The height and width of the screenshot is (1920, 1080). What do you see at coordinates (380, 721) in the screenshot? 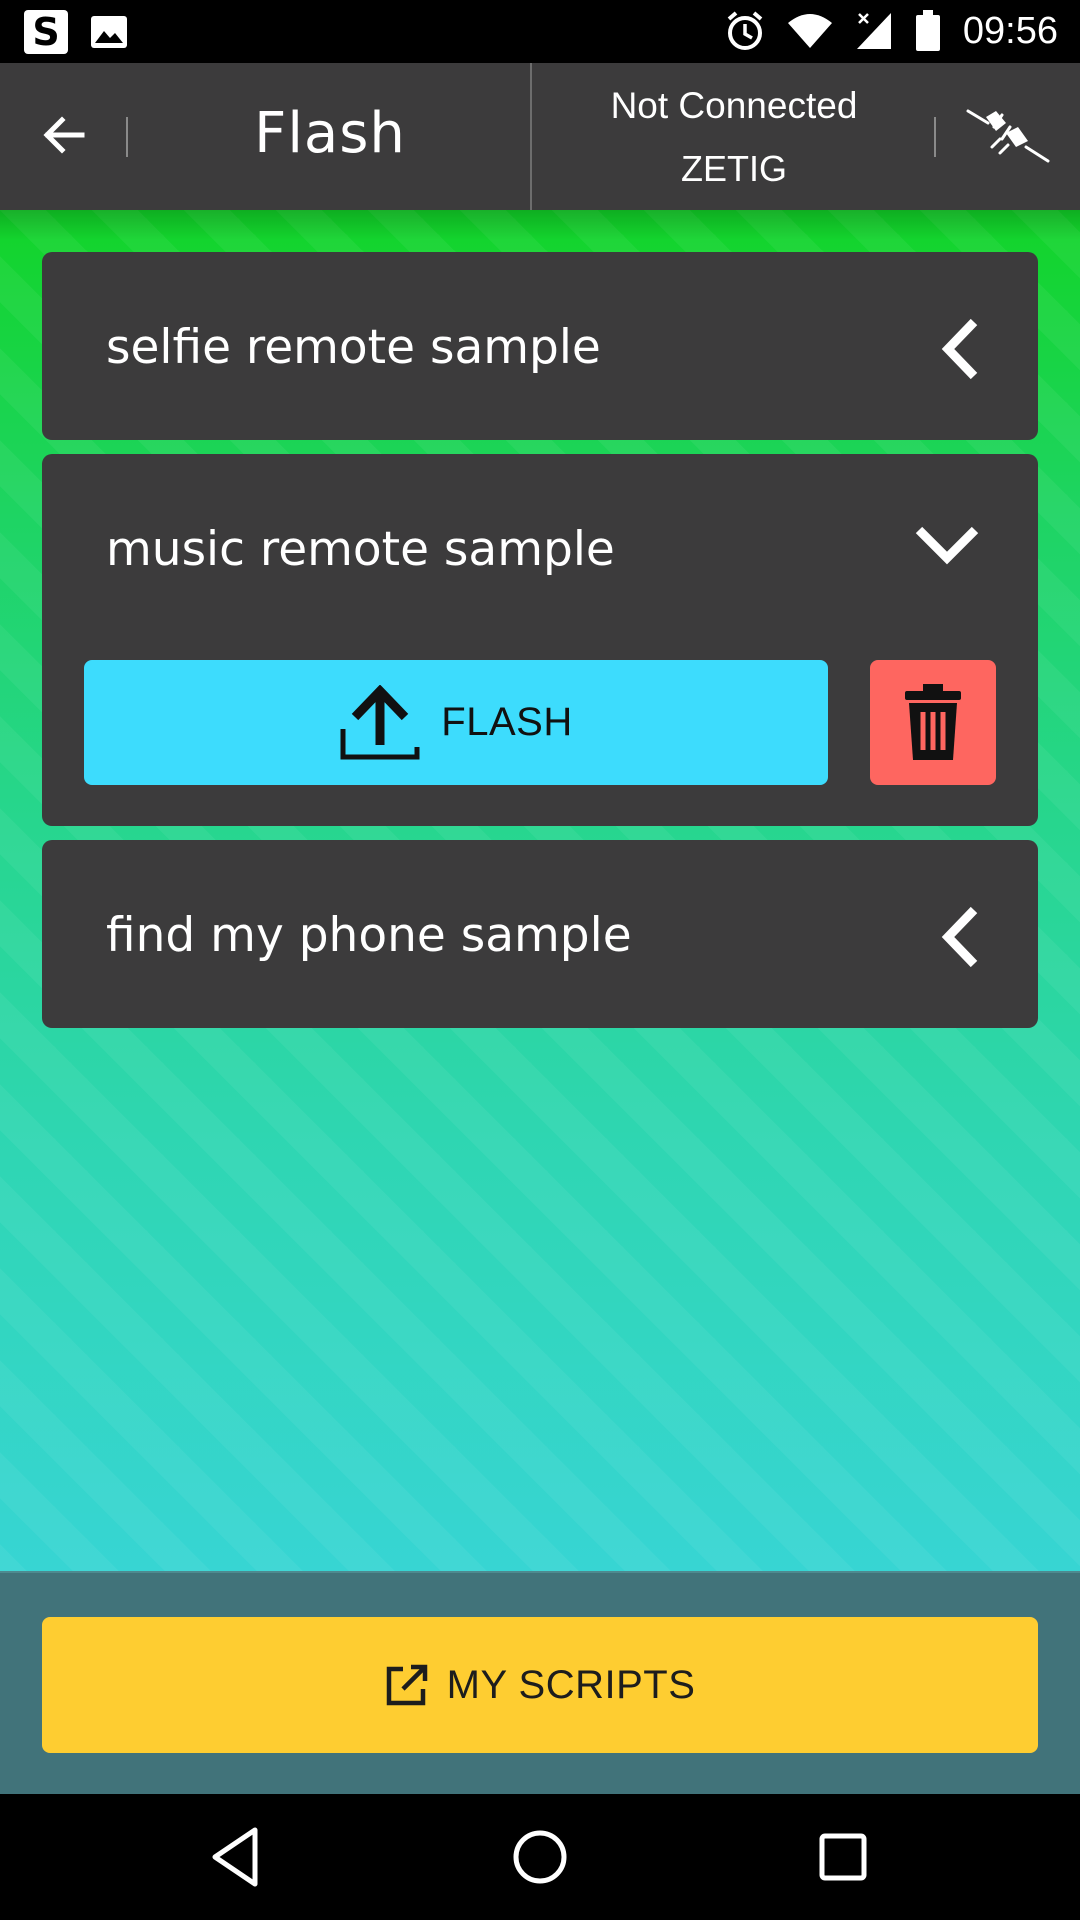
I see `upload-icon` at bounding box center [380, 721].